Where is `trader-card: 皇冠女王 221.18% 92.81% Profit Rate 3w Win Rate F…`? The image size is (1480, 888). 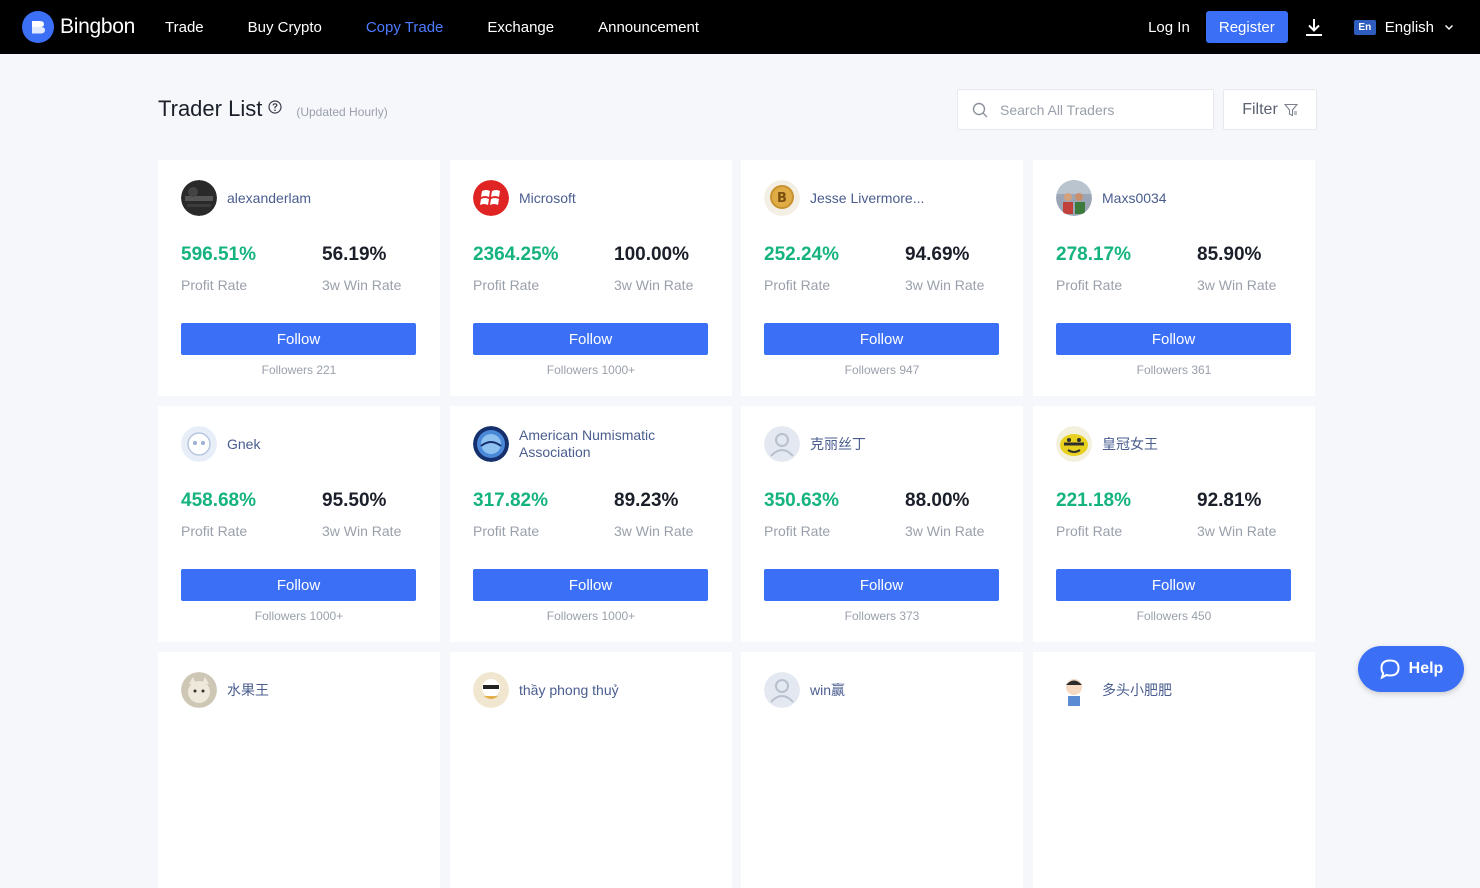
trader-card: 皇冠女王 221.18% 92.81% Profit Rate 3w Win Rate F… is located at coordinates (1174, 524).